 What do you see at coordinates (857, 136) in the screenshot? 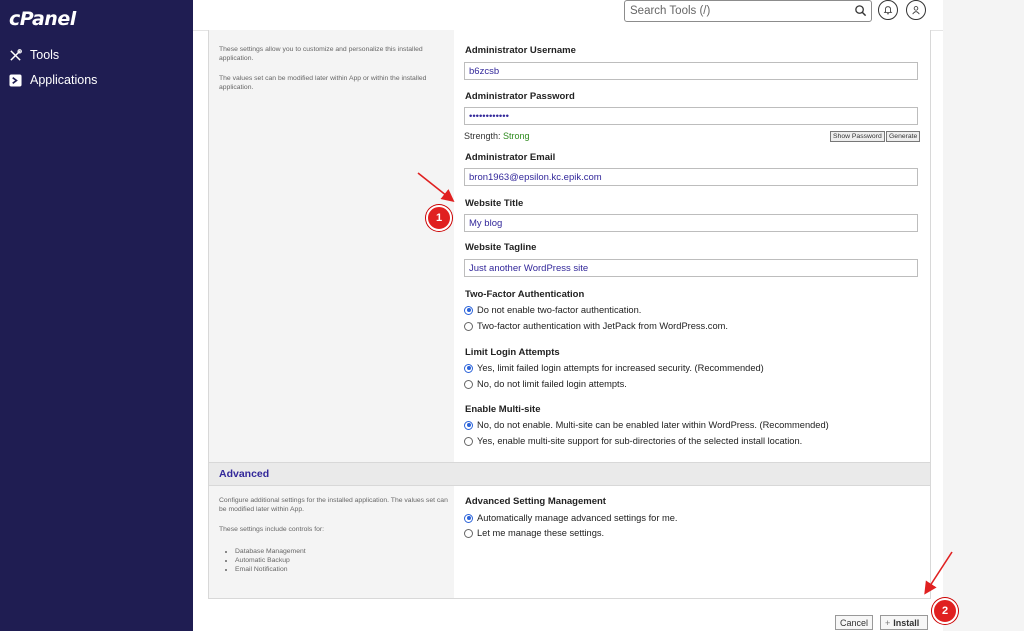
I see `show-password-button: Show Password` at bounding box center [857, 136].